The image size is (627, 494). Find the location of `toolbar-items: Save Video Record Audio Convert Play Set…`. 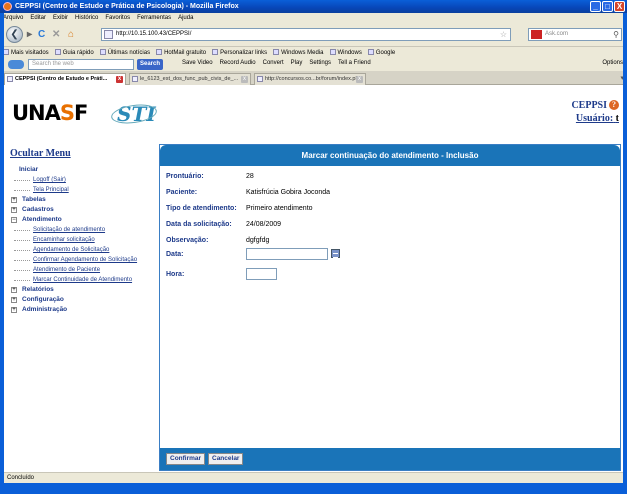

toolbar-items: Save Video Record Audio Convert Play Set… is located at coordinates (276, 63).